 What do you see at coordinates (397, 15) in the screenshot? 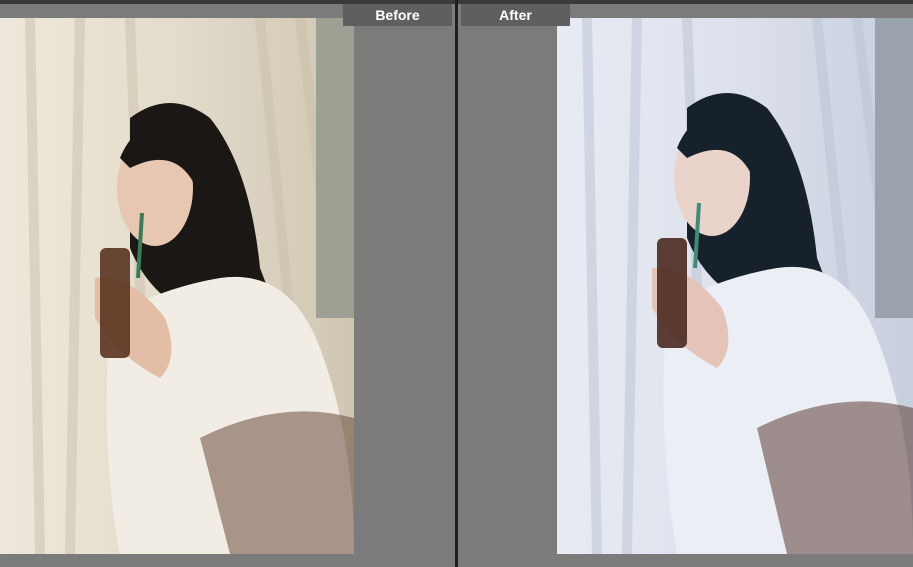
I see `before-label: Before` at bounding box center [397, 15].